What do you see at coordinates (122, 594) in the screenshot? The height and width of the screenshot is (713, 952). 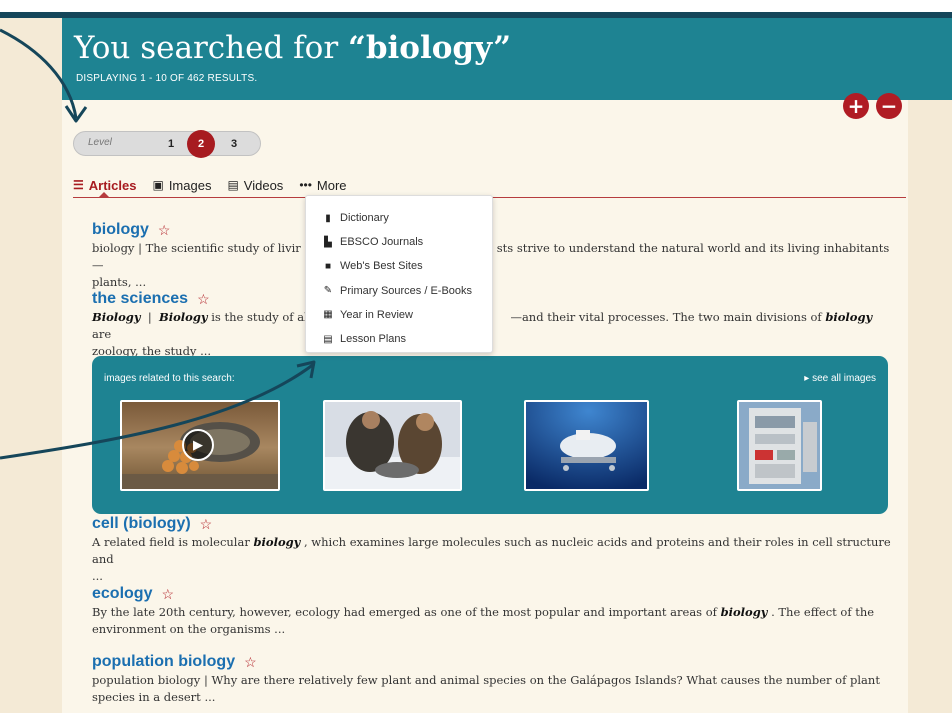 I see `result-title-link: ecology` at bounding box center [122, 594].